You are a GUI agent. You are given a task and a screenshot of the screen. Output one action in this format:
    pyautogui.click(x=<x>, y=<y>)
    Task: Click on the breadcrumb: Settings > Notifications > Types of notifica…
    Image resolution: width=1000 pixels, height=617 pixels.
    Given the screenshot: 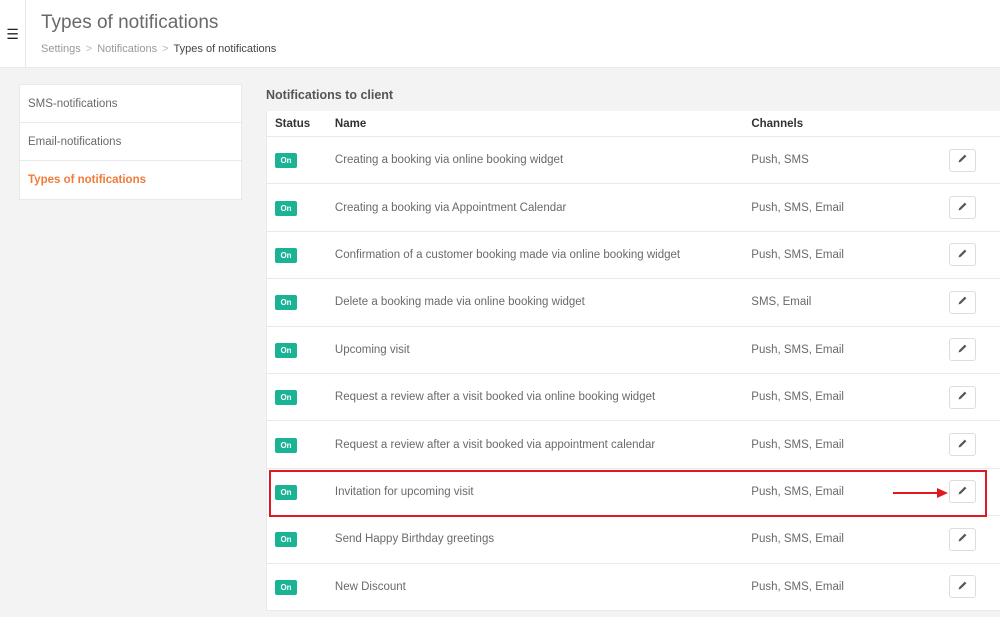 What is the action you would take?
    pyautogui.click(x=158, y=49)
    